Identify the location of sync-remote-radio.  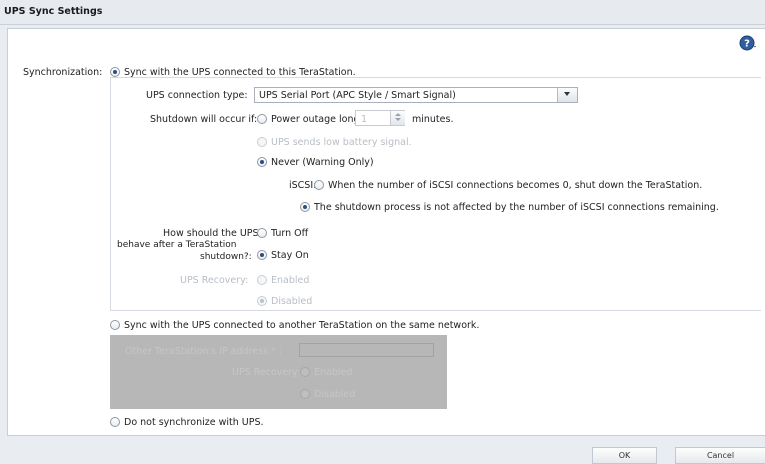
(115, 325).